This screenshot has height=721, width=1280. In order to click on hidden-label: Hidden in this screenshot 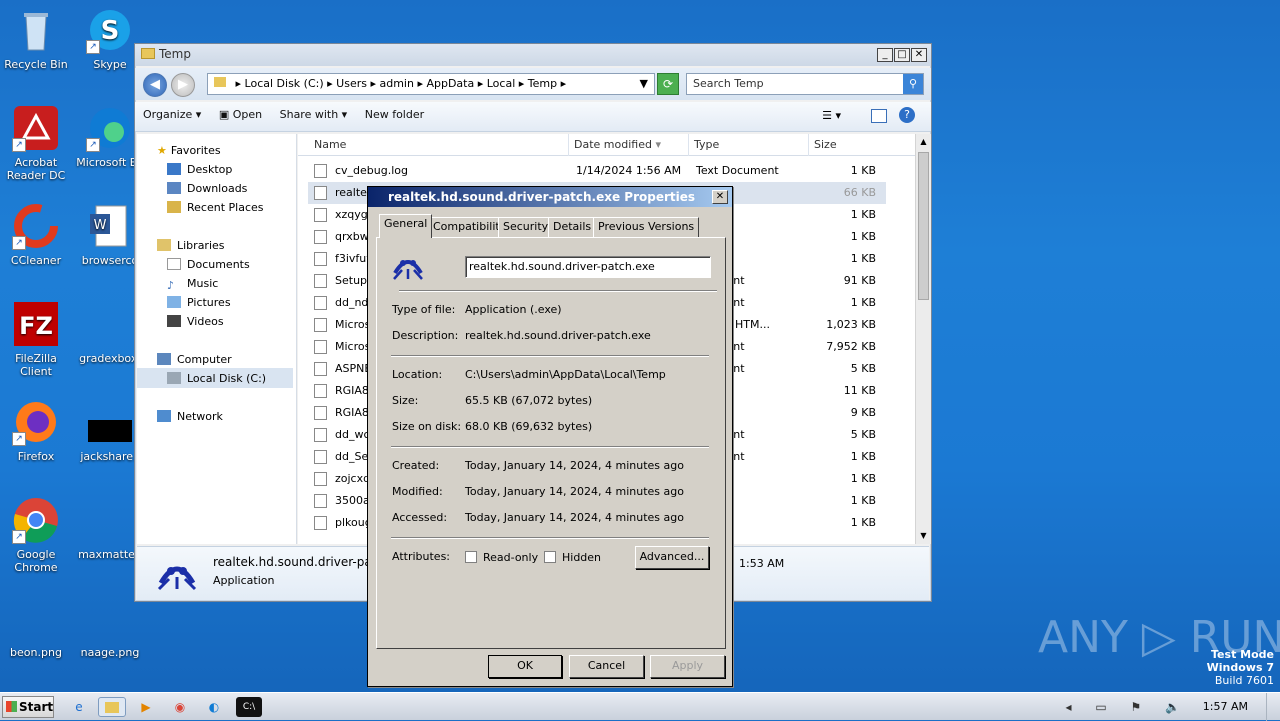, I will do `click(582, 557)`.